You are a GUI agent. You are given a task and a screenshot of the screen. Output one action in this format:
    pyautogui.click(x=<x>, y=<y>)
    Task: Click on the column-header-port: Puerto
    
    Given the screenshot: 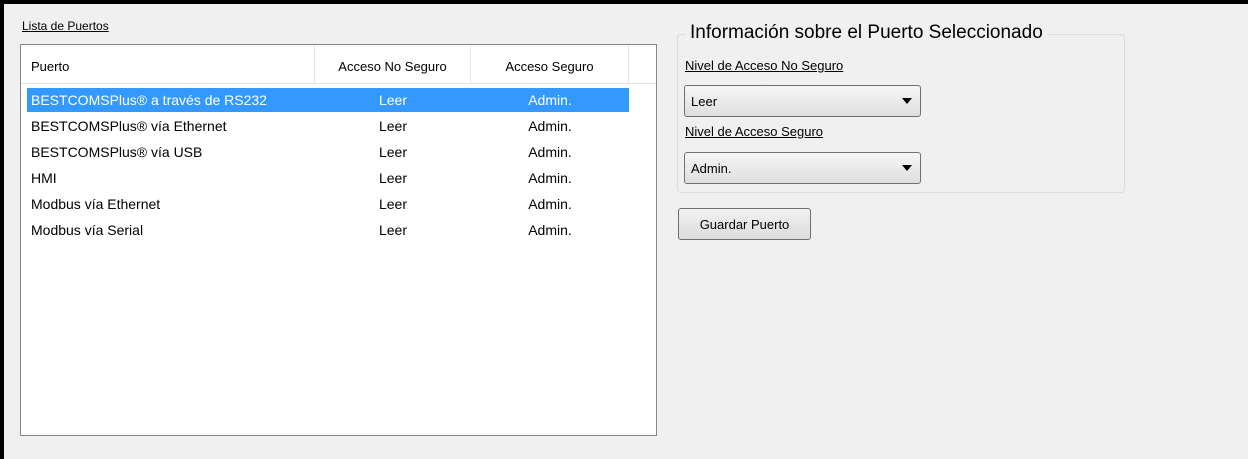 What is the action you would take?
    pyautogui.click(x=168, y=64)
    